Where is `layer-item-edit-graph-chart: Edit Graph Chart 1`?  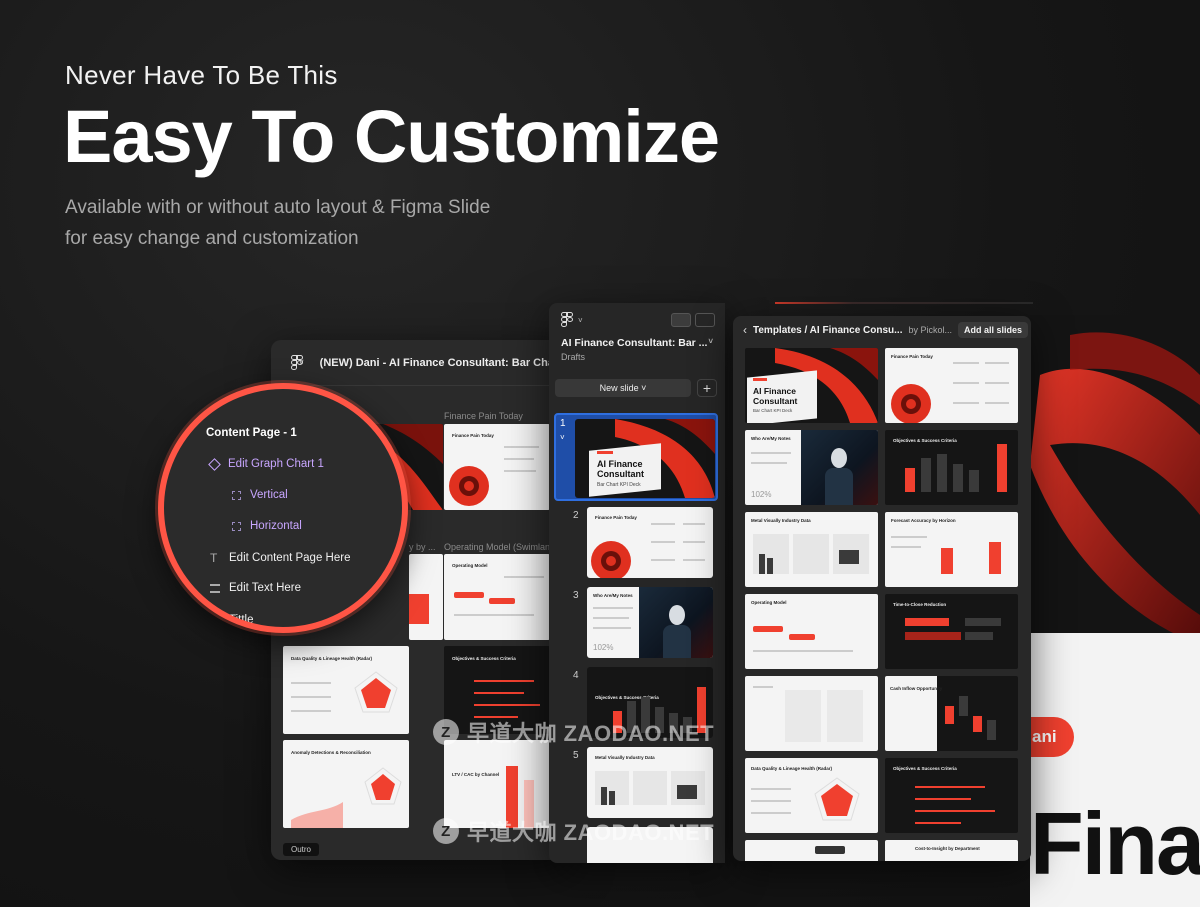 layer-item-edit-graph-chart: Edit Graph Chart 1 is located at coordinates (266, 464).